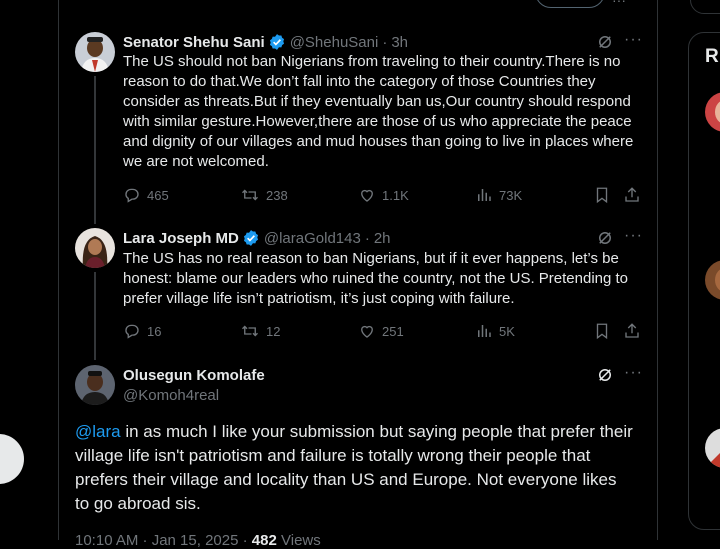 This screenshot has height=549, width=720. Describe the element at coordinates (334, 42) in the screenshot. I see `author-handle: @ShehuSani` at that location.